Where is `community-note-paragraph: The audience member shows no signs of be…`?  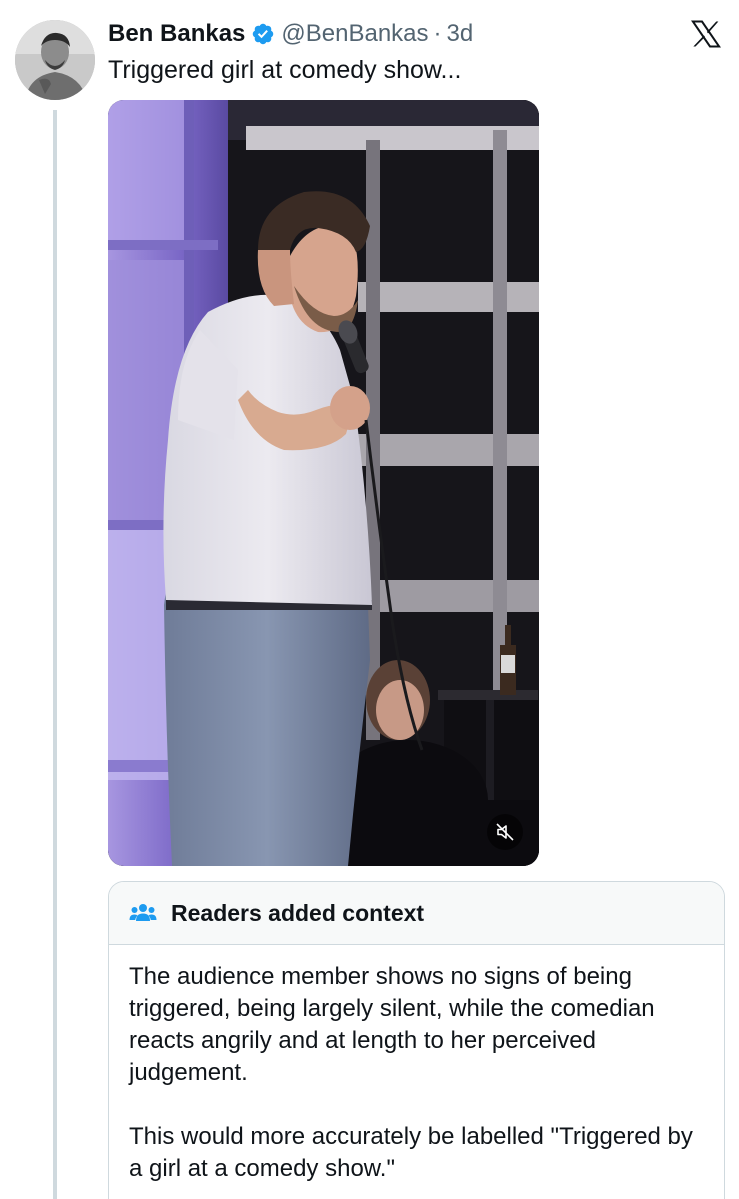 community-note-paragraph: The audience member shows no signs of be… is located at coordinates (392, 1024).